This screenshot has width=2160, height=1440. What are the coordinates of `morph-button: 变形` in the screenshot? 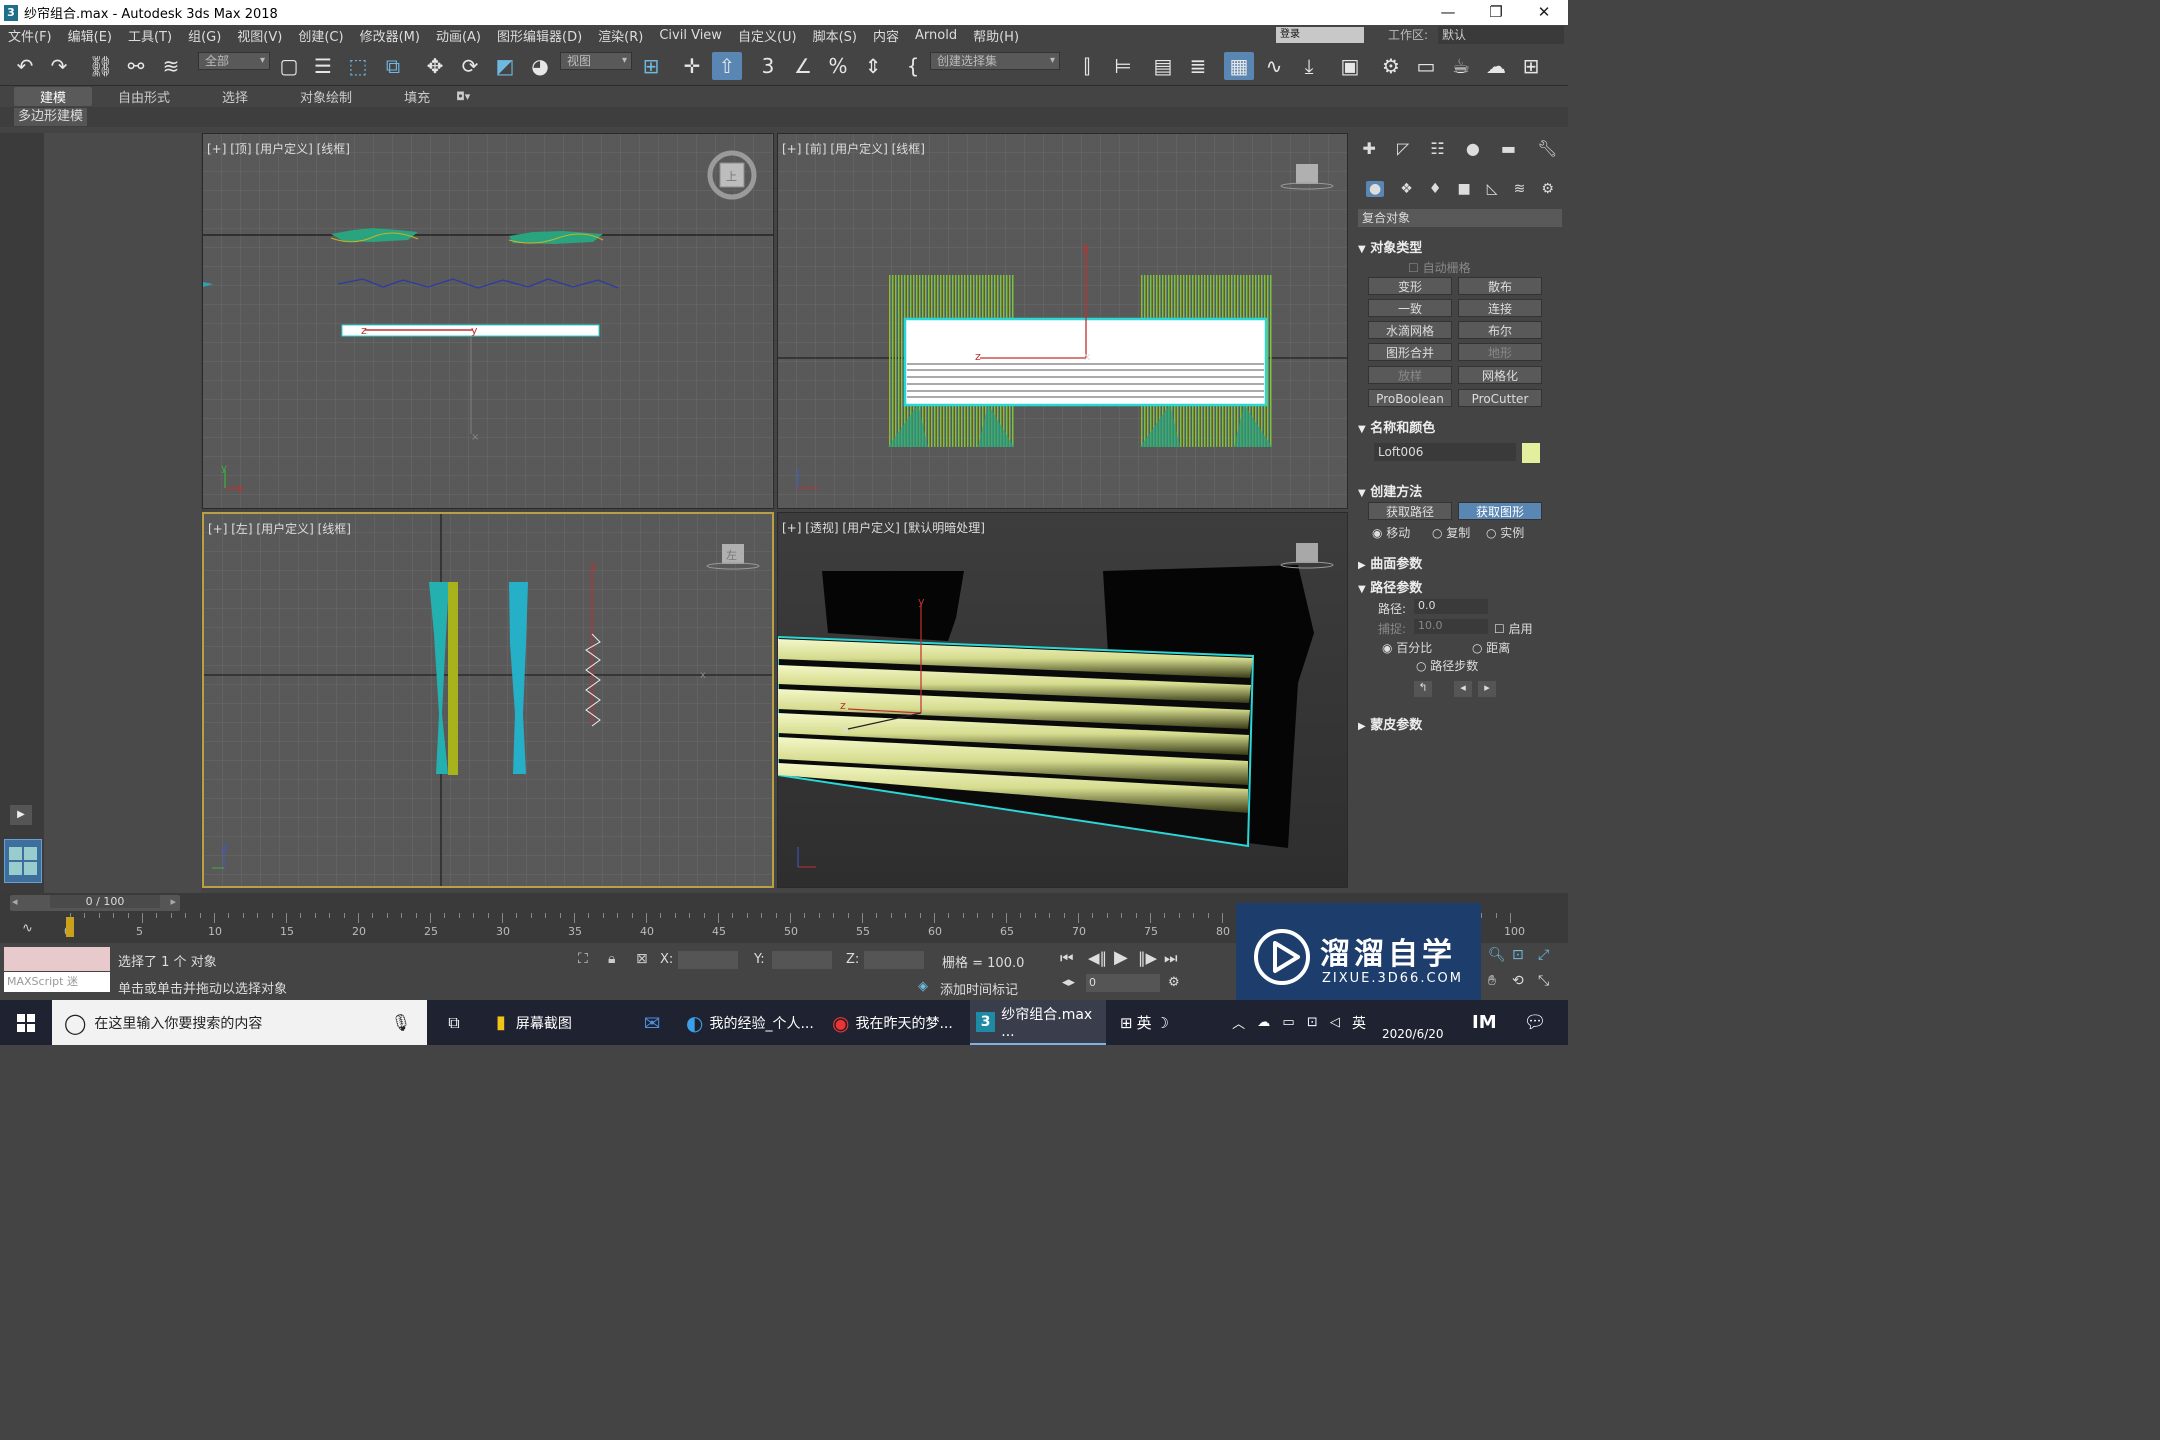 It's located at (1410, 286).